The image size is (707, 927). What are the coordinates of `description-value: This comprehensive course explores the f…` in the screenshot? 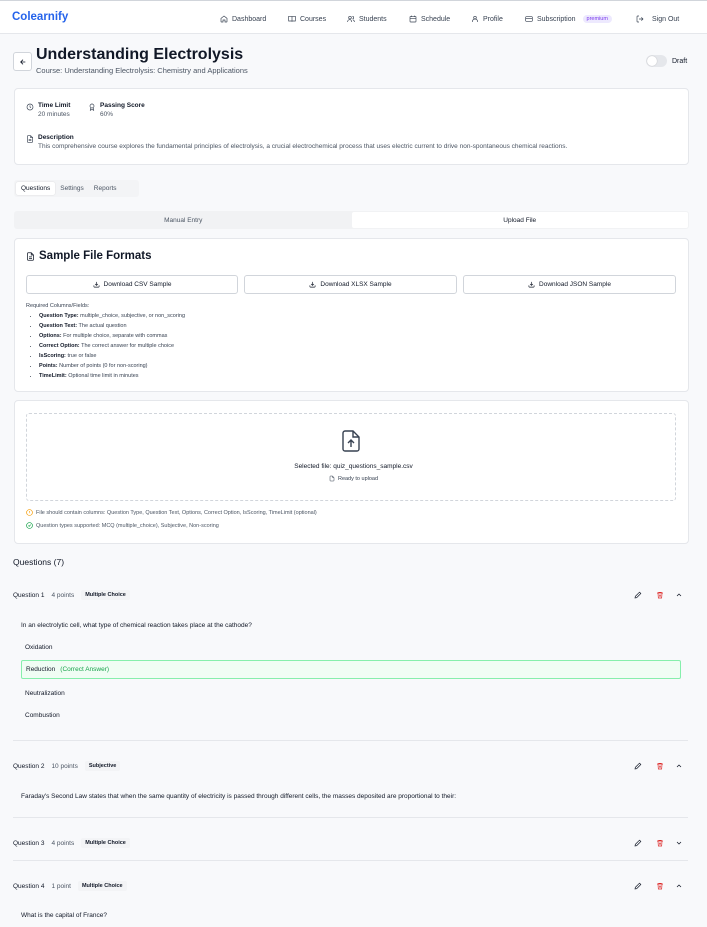 It's located at (303, 146).